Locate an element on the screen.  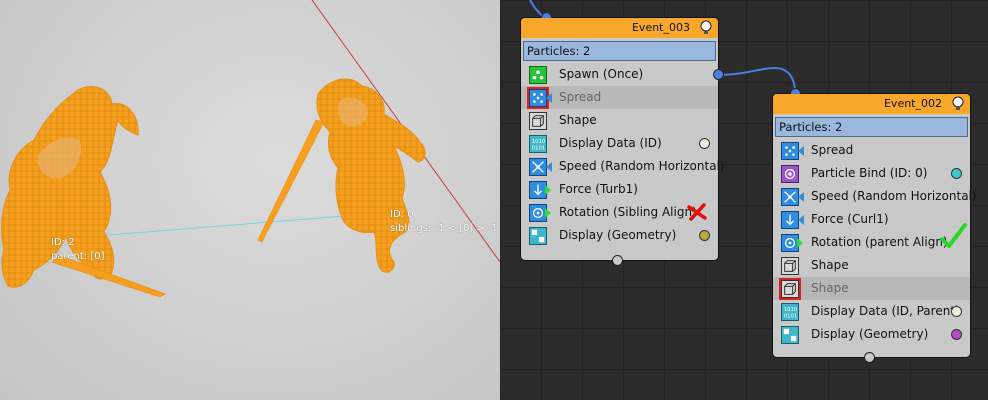
right-particle-id: ID: 0 is located at coordinates (402, 214).